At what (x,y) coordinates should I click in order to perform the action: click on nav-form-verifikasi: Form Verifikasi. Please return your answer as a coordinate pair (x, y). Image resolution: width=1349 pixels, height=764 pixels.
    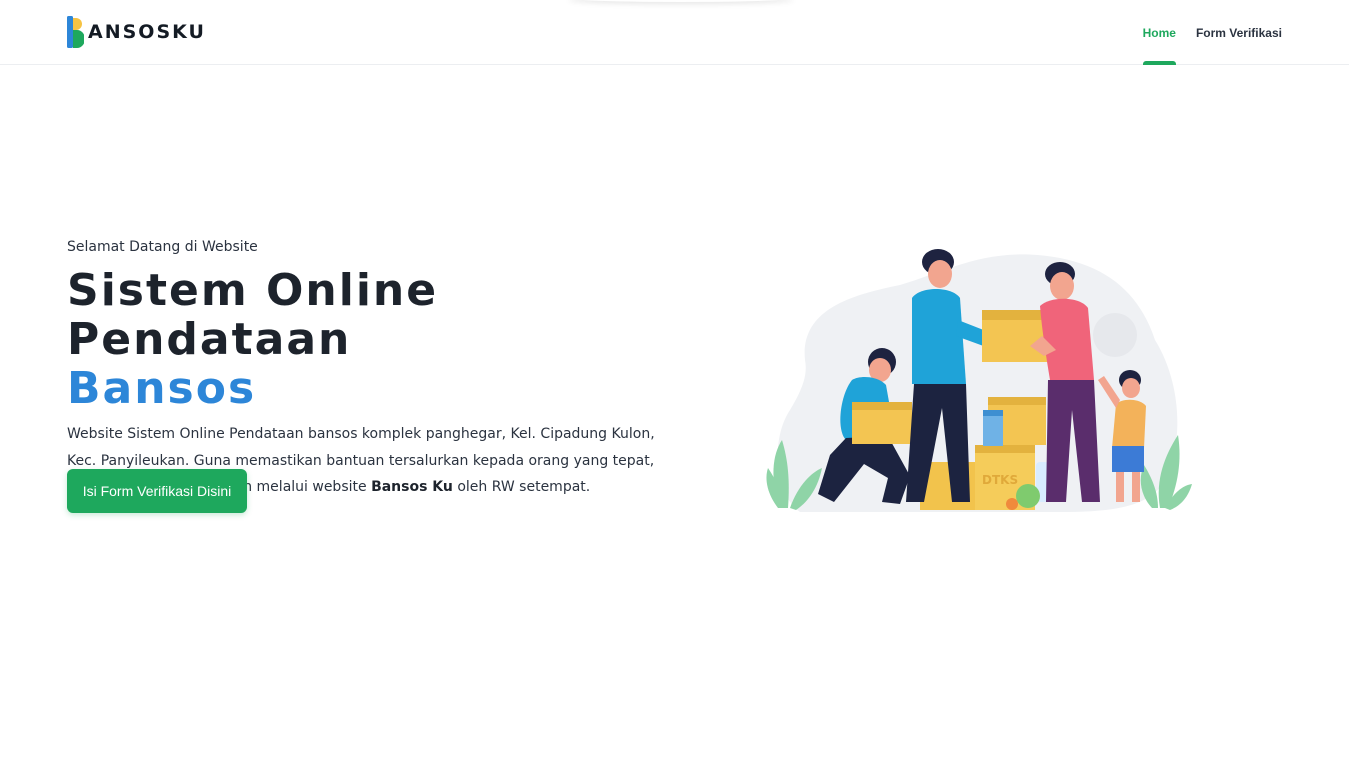
    Looking at the image, I should click on (1239, 32).